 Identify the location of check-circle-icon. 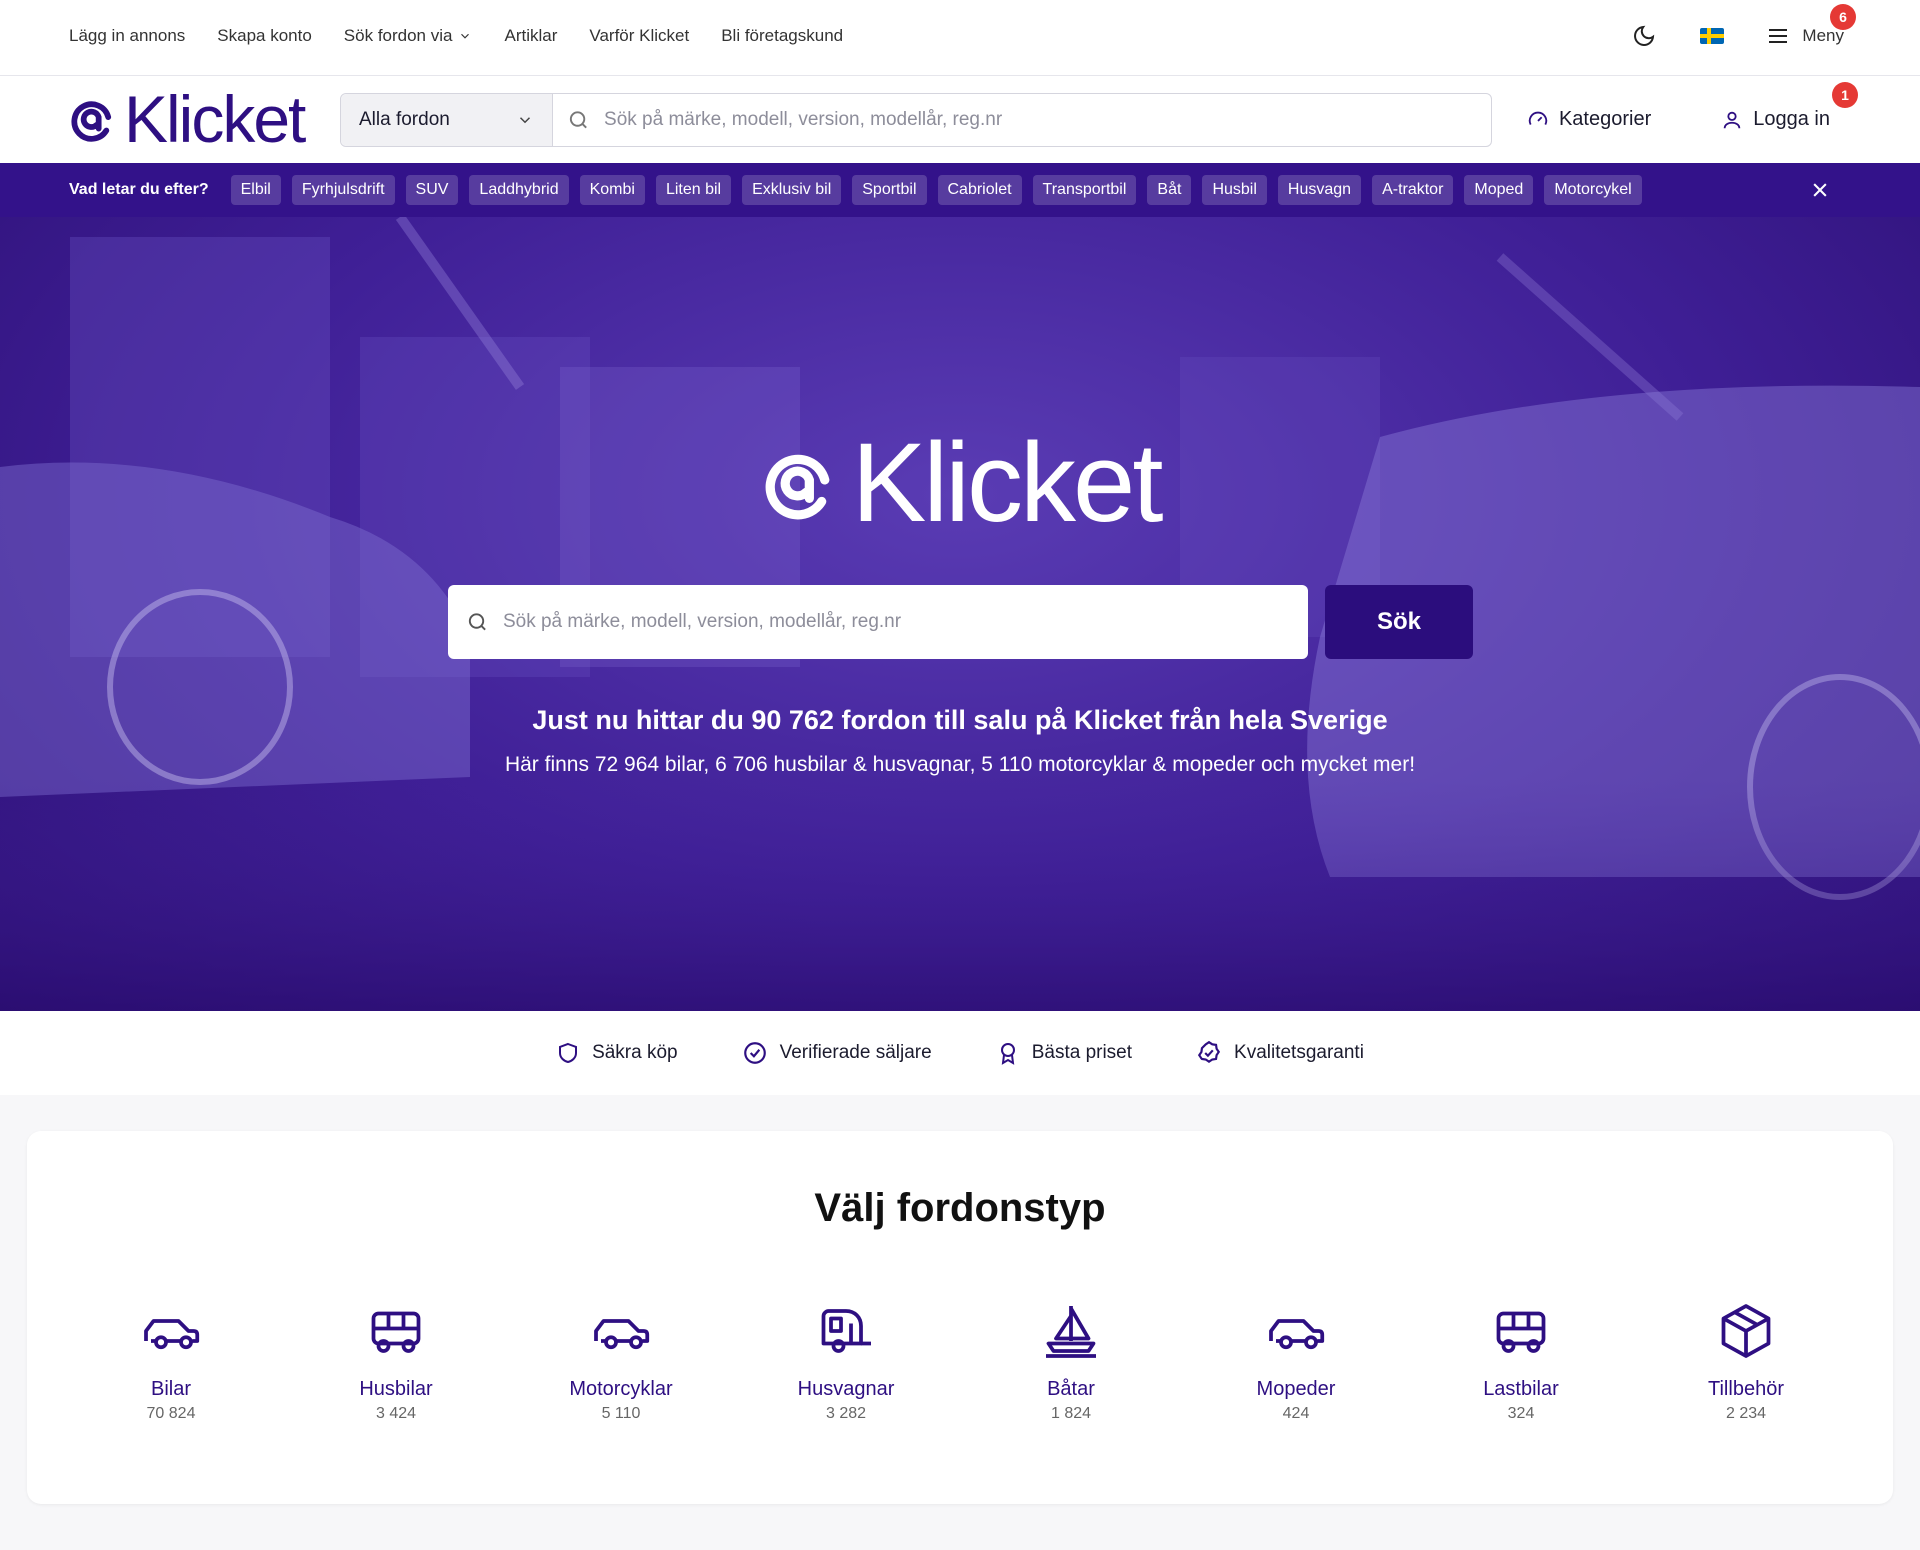
(754, 1053).